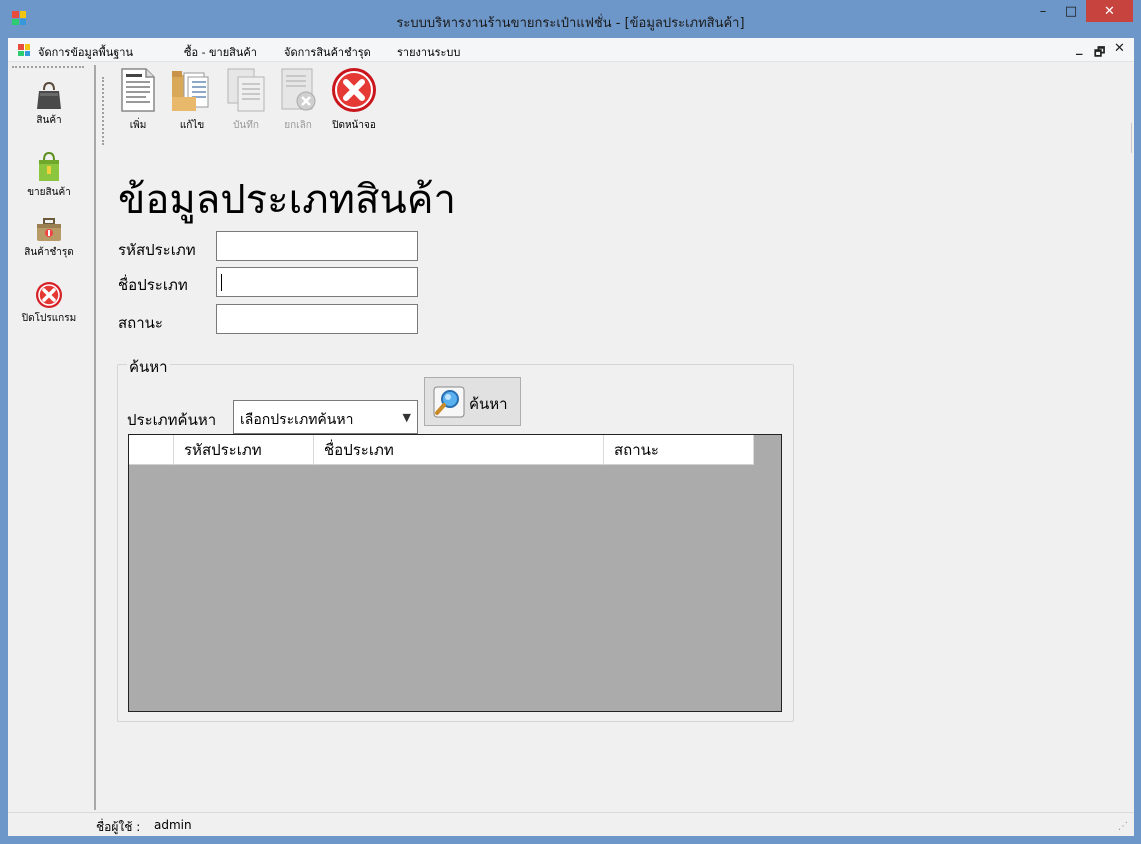 Image resolution: width=1141 pixels, height=844 pixels. What do you see at coordinates (49, 437) in the screenshot?
I see `left-toolstrip: สินค้า ขายสินค้า สินค้าชำรุด ปิดโปรแกรม` at bounding box center [49, 437].